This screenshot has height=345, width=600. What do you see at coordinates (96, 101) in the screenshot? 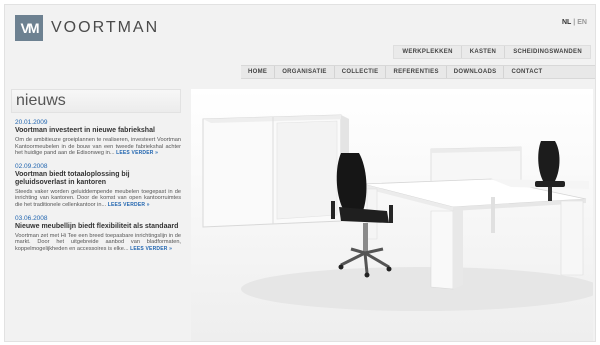
I see `news-header: nieuws` at bounding box center [96, 101].